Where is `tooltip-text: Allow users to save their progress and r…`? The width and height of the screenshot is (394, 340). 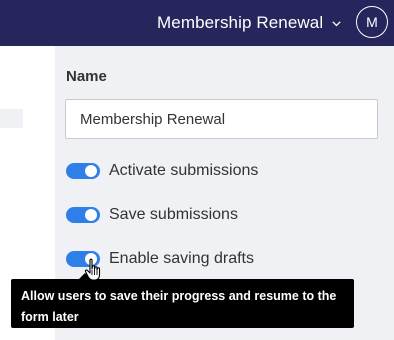 tooltip-text: Allow users to save their progress and r… is located at coordinates (179, 306).